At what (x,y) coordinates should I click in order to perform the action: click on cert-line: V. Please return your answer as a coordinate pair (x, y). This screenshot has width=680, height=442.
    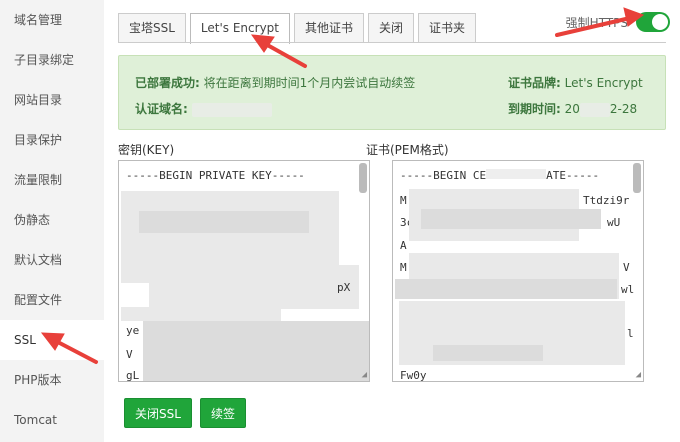
    Looking at the image, I should click on (626, 267).